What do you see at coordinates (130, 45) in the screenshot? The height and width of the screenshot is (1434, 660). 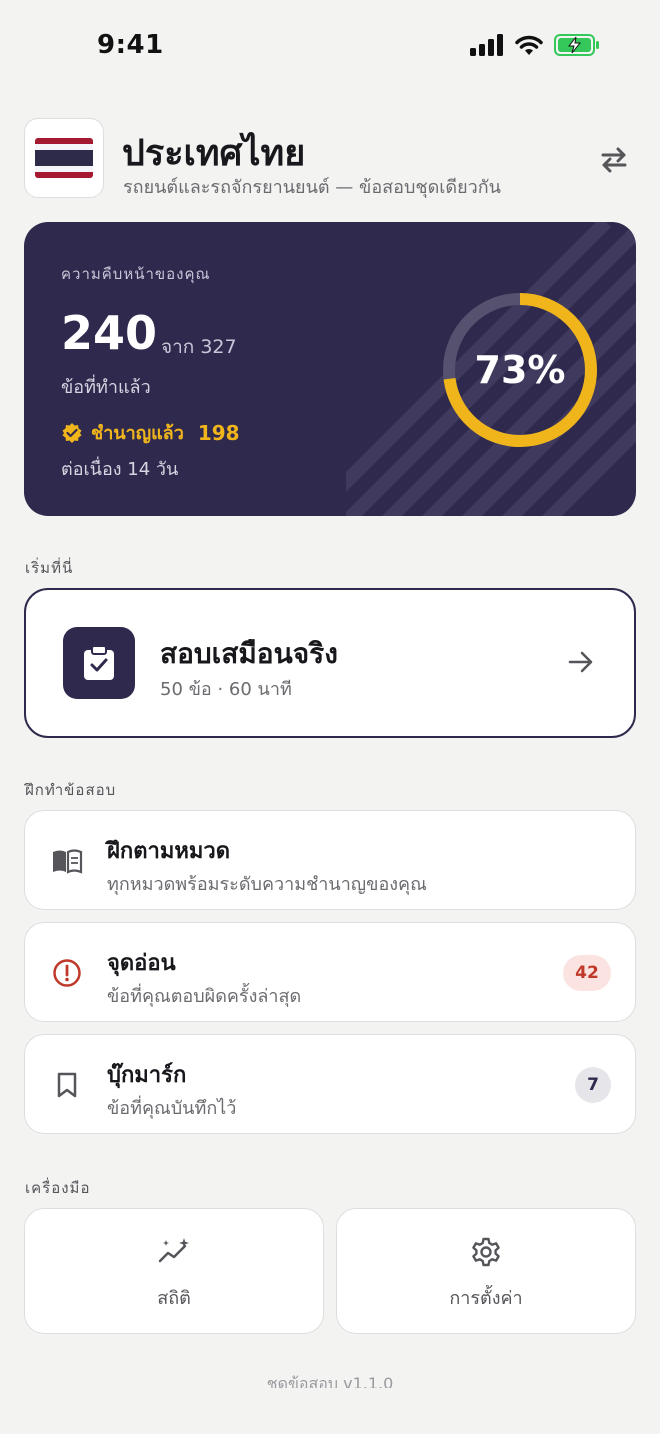 I see `status-time: 9:41` at bounding box center [130, 45].